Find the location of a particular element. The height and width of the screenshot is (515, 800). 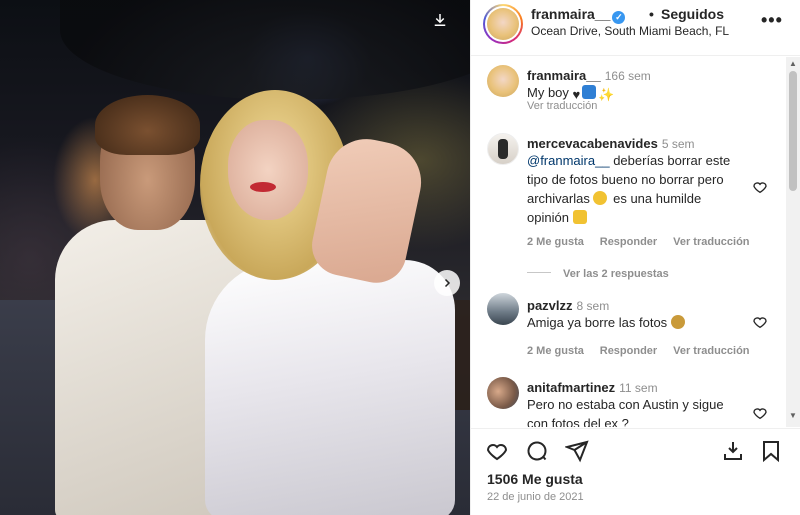

scroll-down-icon: ▼ is located at coordinates (793, 415).